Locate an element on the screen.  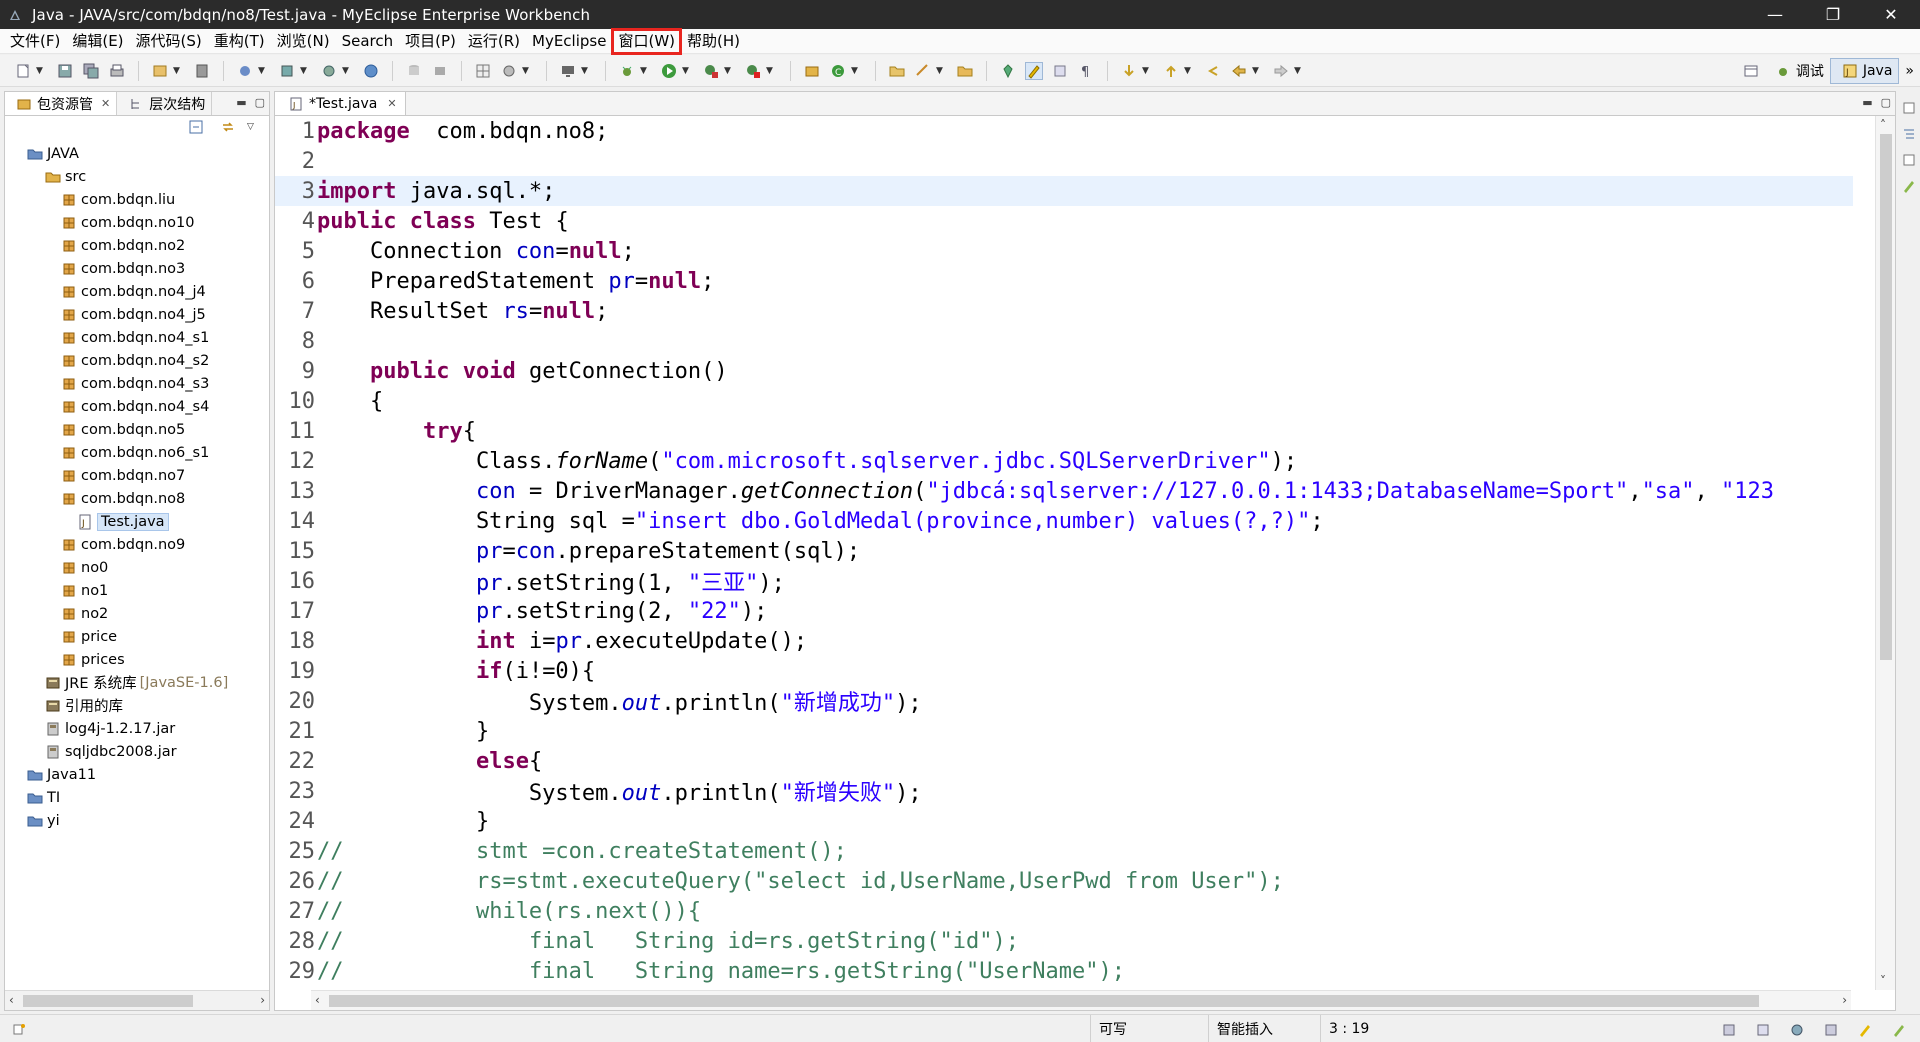
code-line: 6 PreparedStatement pr=null; is located at coordinates (1064, 281).